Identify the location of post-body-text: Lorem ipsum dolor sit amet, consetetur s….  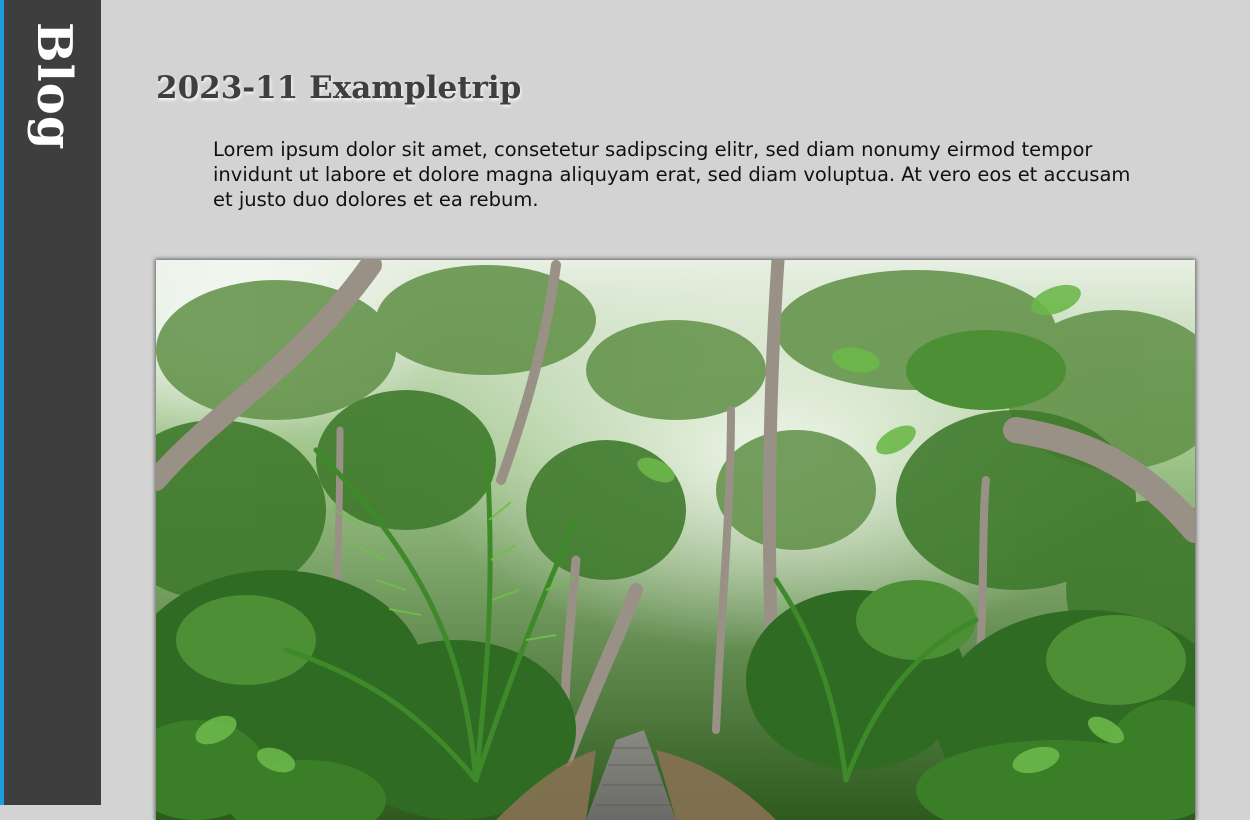
(672, 174).